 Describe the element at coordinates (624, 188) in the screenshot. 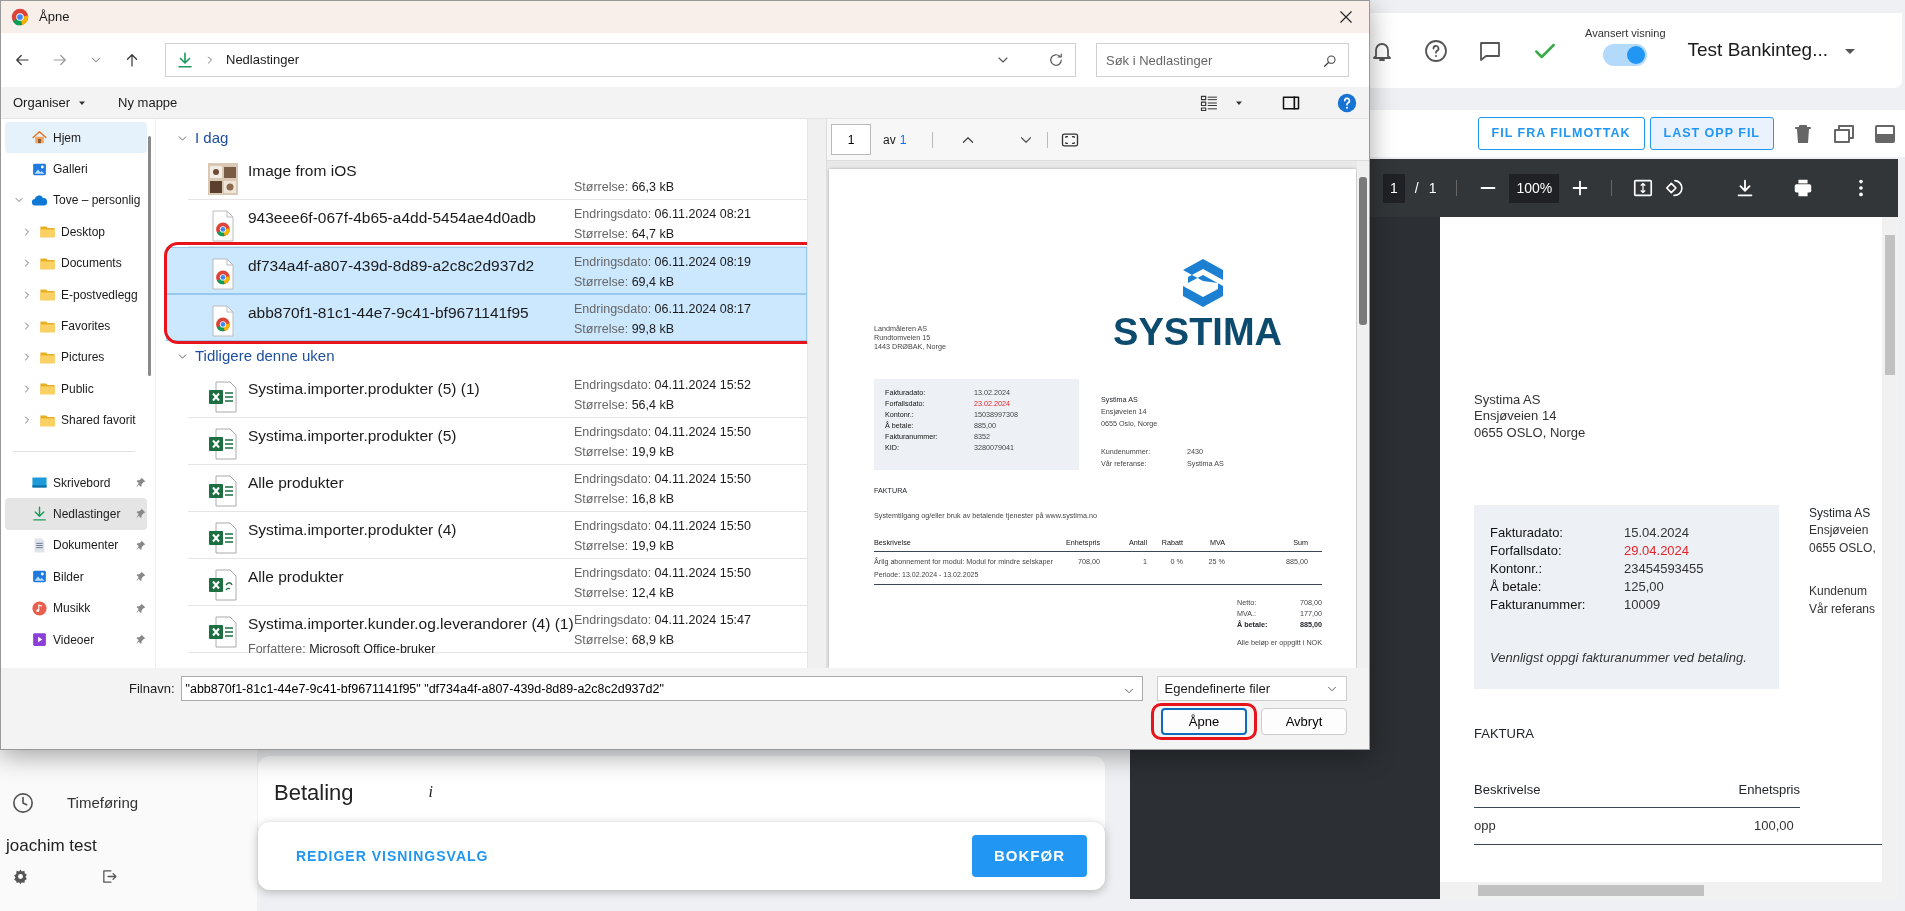

I see `file-detail: Størrelse: 66,3 kB` at that location.